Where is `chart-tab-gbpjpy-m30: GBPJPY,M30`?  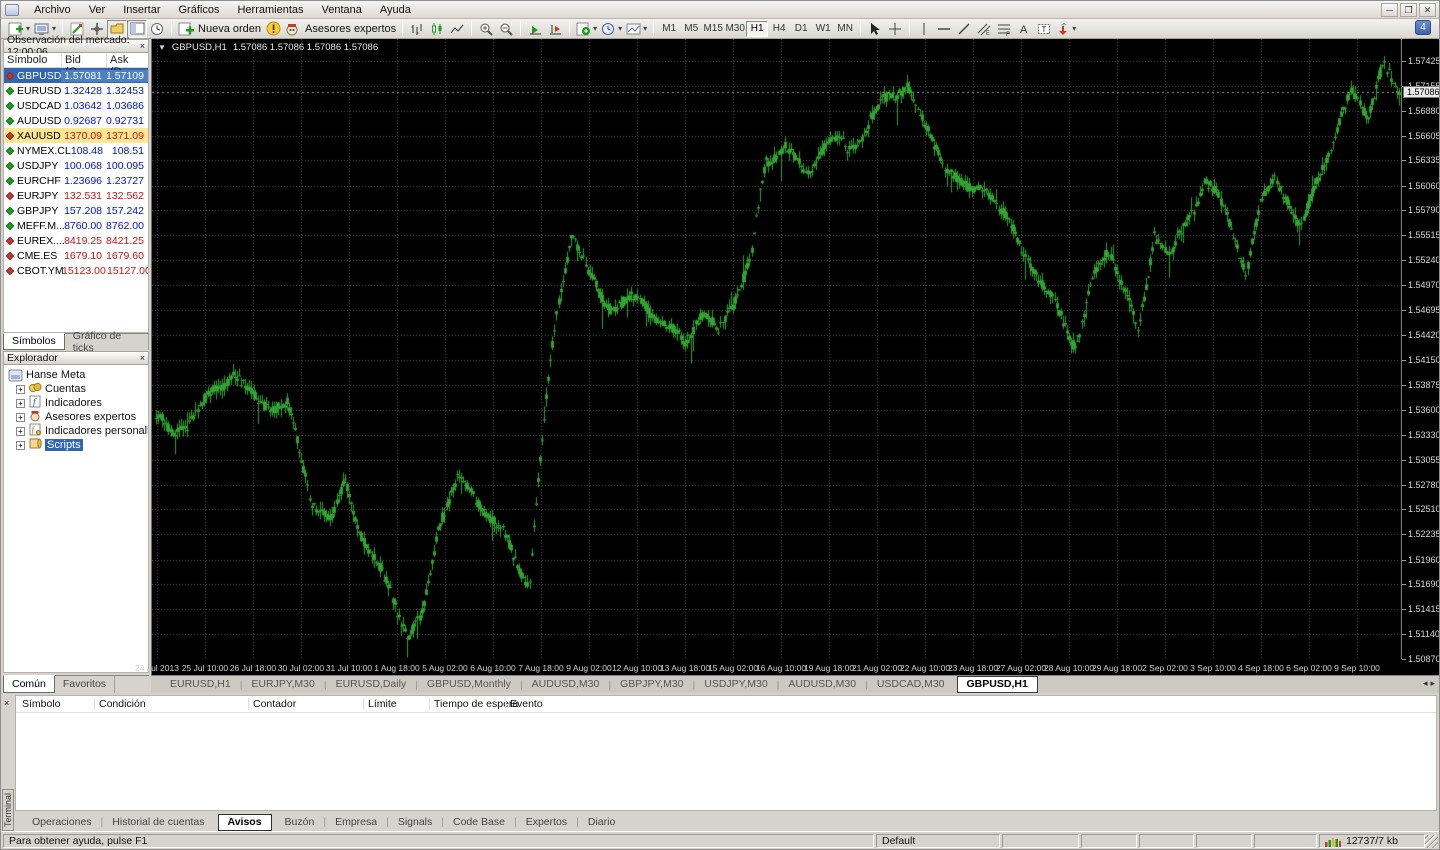 chart-tab-gbpjpy-m30: GBPJPY,M30 is located at coordinates (651, 684).